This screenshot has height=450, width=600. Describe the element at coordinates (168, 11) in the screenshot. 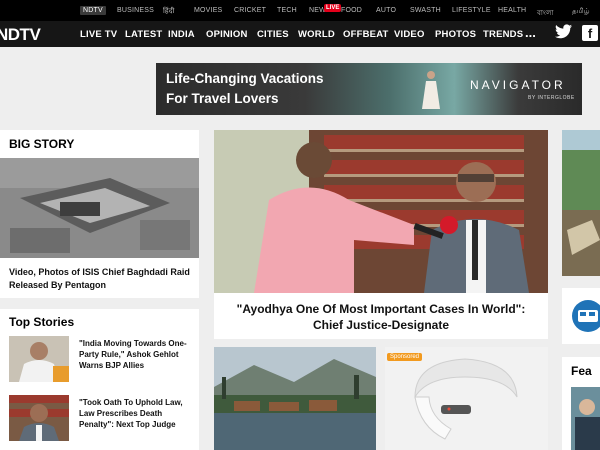

I see `network-link-hindi: हिंदी` at that location.